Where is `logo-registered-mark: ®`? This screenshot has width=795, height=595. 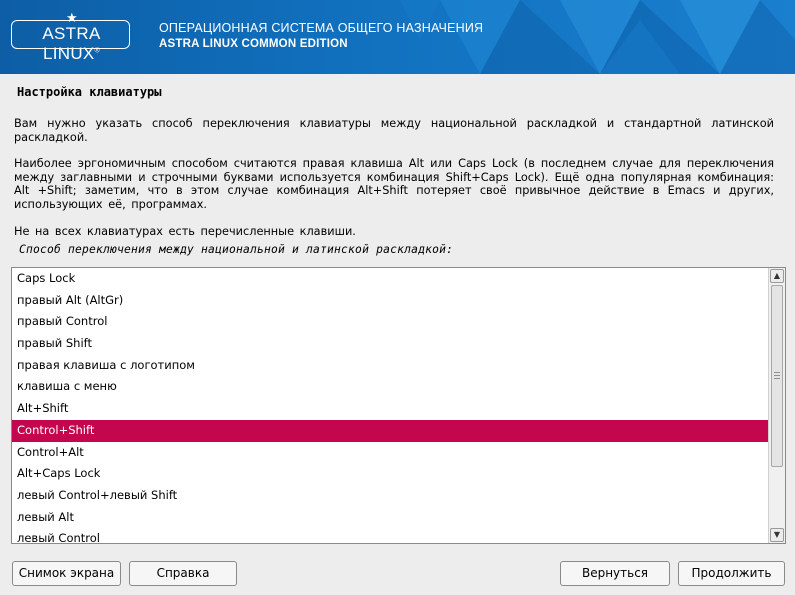 logo-registered-mark: ® is located at coordinates (97, 51).